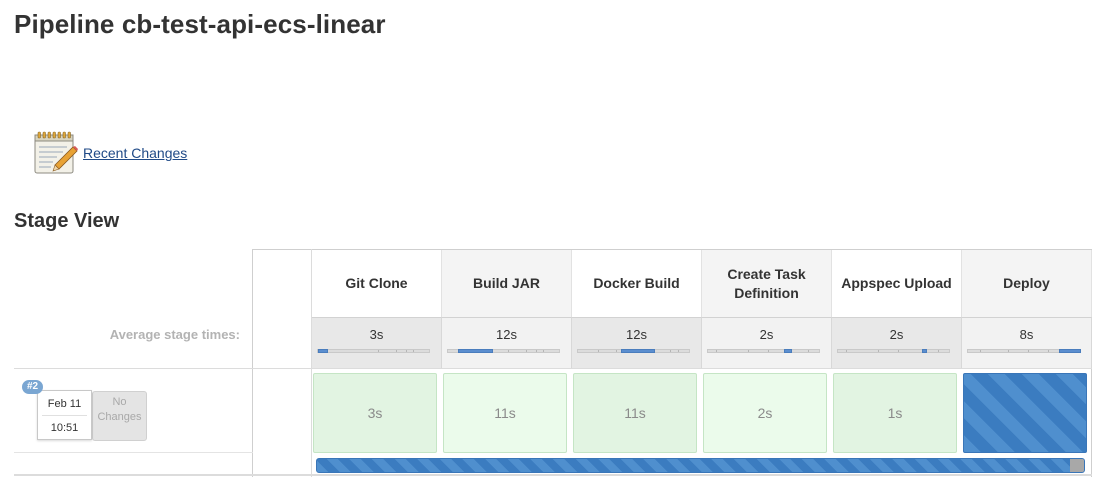  I want to click on recent-changes: Recent Changes, so click(110, 153).